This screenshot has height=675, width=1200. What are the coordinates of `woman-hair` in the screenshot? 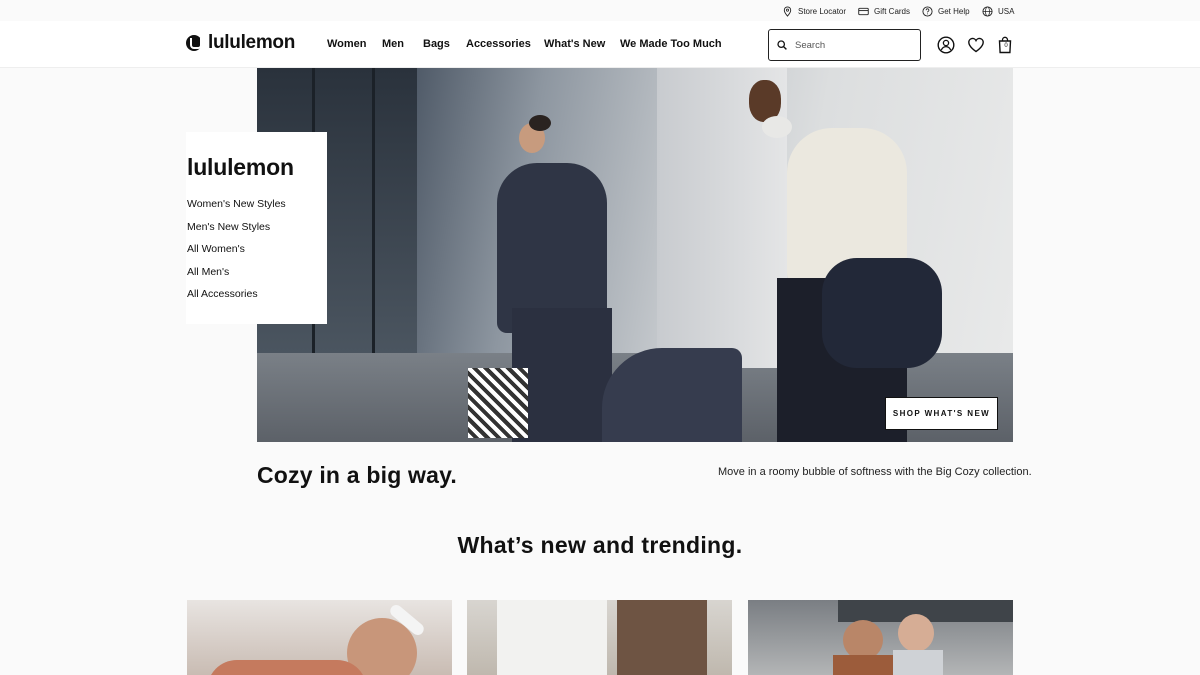 It's located at (540, 123).